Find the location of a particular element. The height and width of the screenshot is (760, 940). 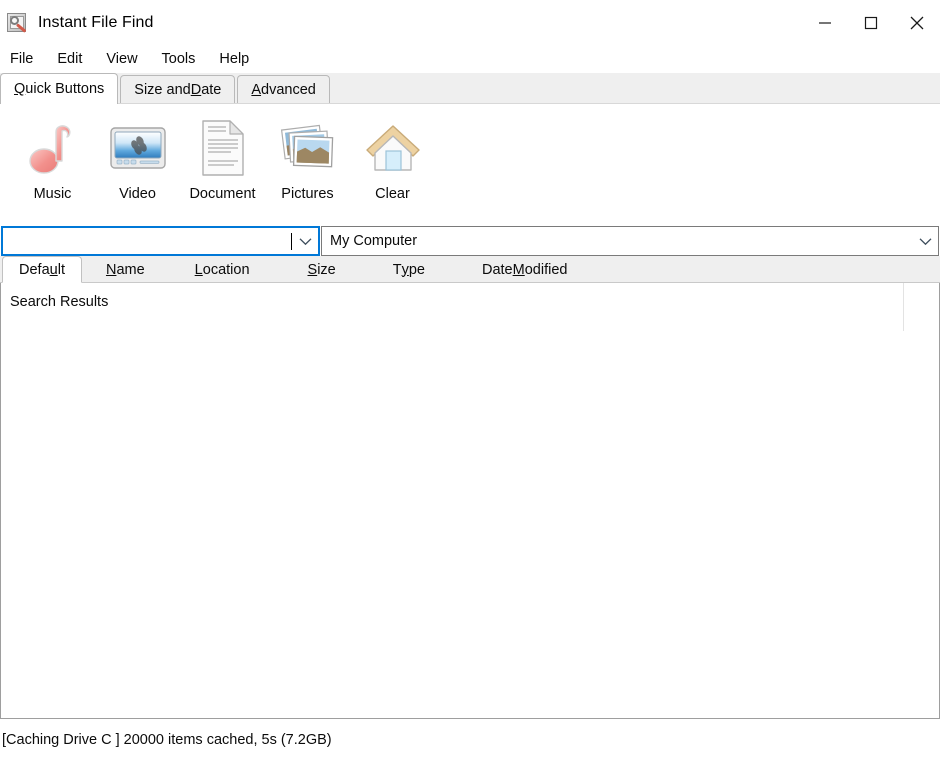

column-label-post: odified is located at coordinates (546, 269).